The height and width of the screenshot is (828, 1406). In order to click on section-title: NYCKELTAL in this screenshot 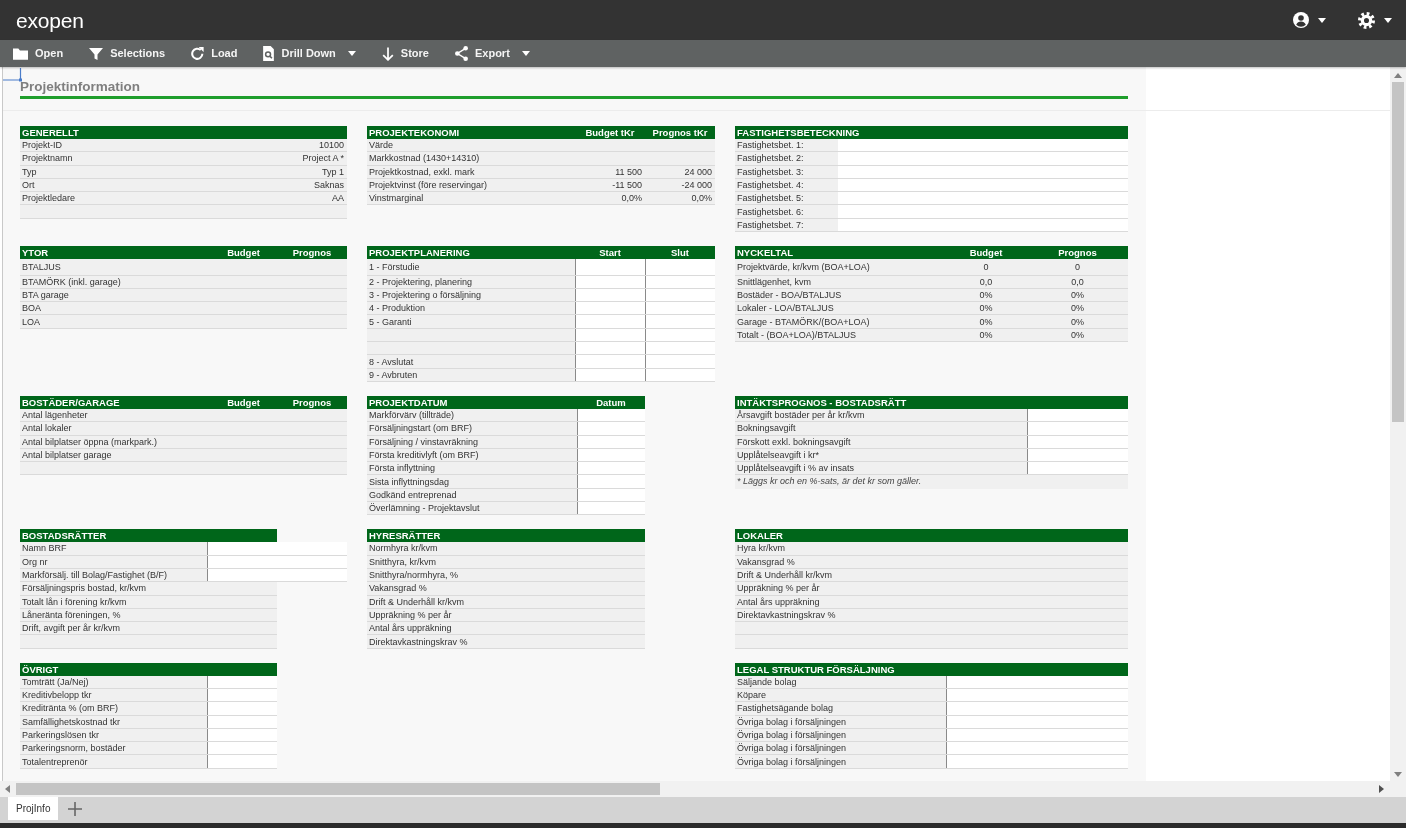, I will do `click(765, 253)`.